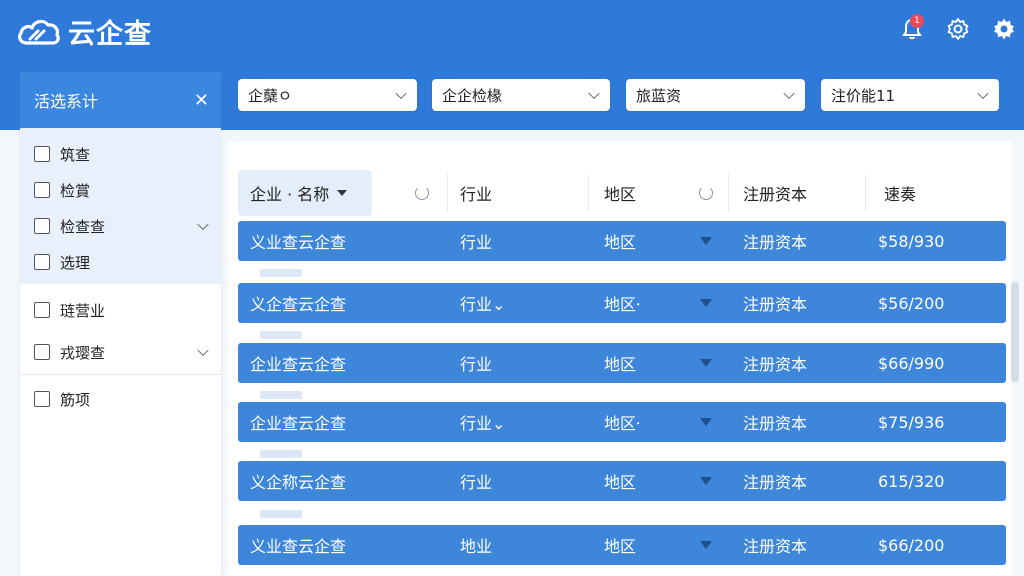  I want to click on cell-company-name: 义企查云企查, so click(298, 303).